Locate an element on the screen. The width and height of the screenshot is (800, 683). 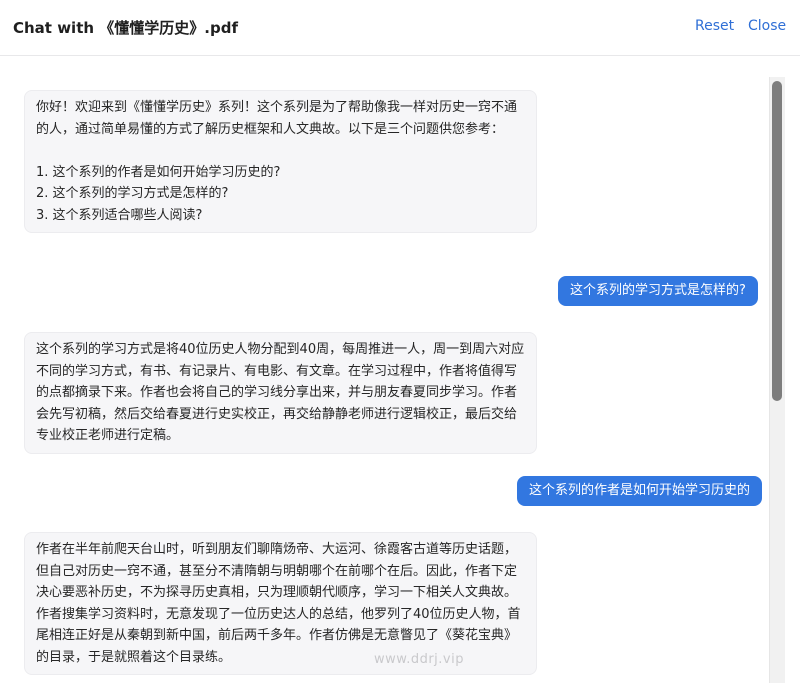
chat-title: Chat with 《懂懂学历史》.pdf is located at coordinates (125, 28).